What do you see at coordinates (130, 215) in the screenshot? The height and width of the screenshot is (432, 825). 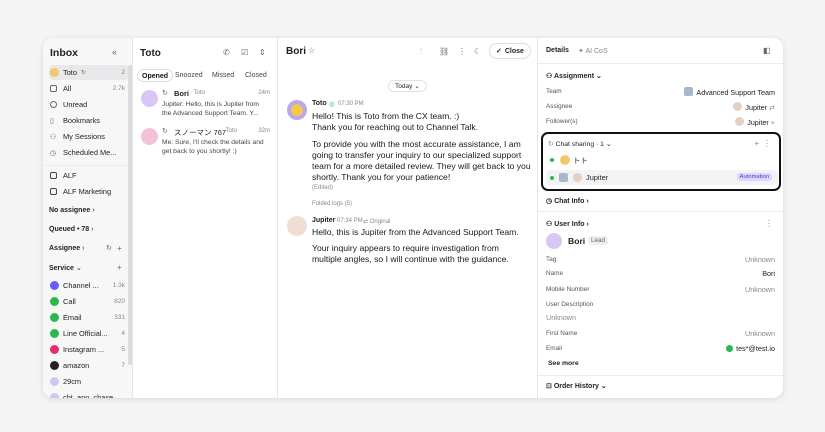 I see `sidebar-scrollbar` at bounding box center [130, 215].